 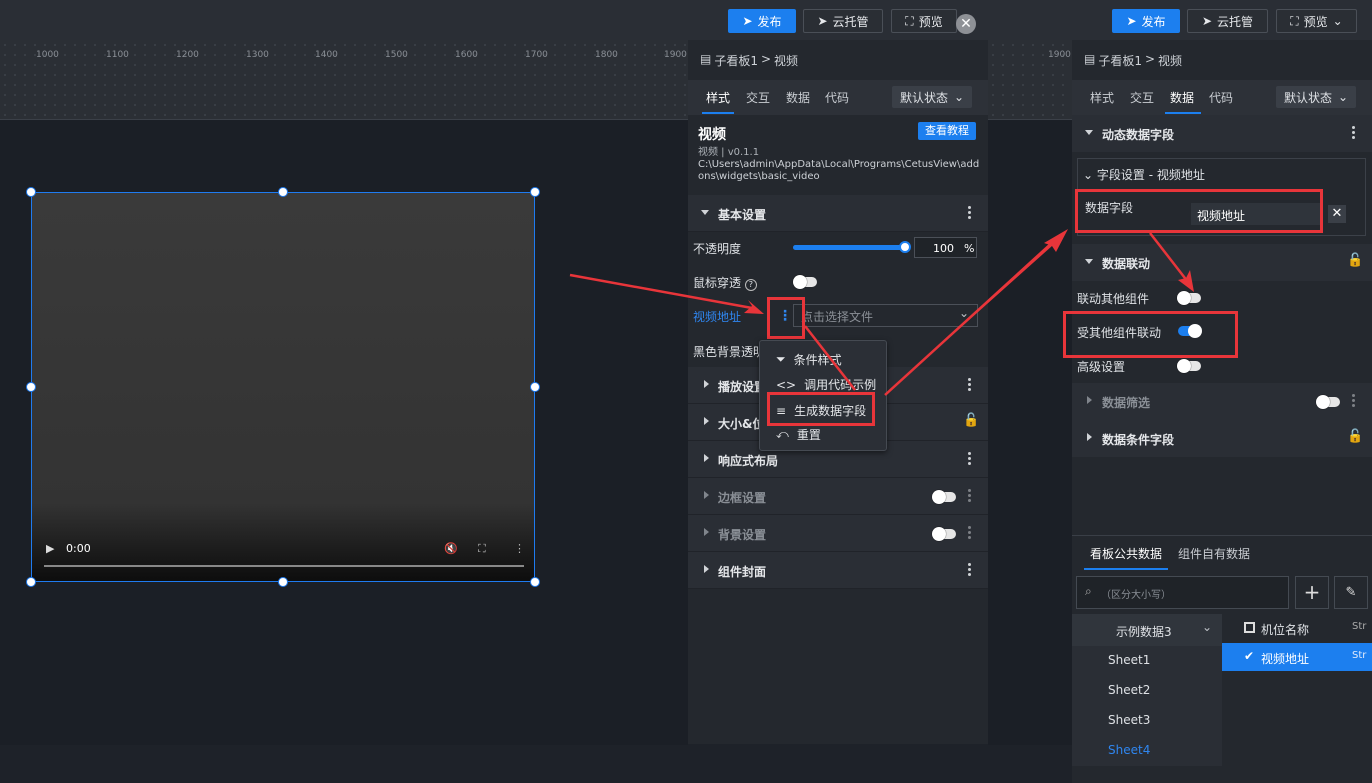 I want to click on link-other-toggle, so click(x=1189, y=298).